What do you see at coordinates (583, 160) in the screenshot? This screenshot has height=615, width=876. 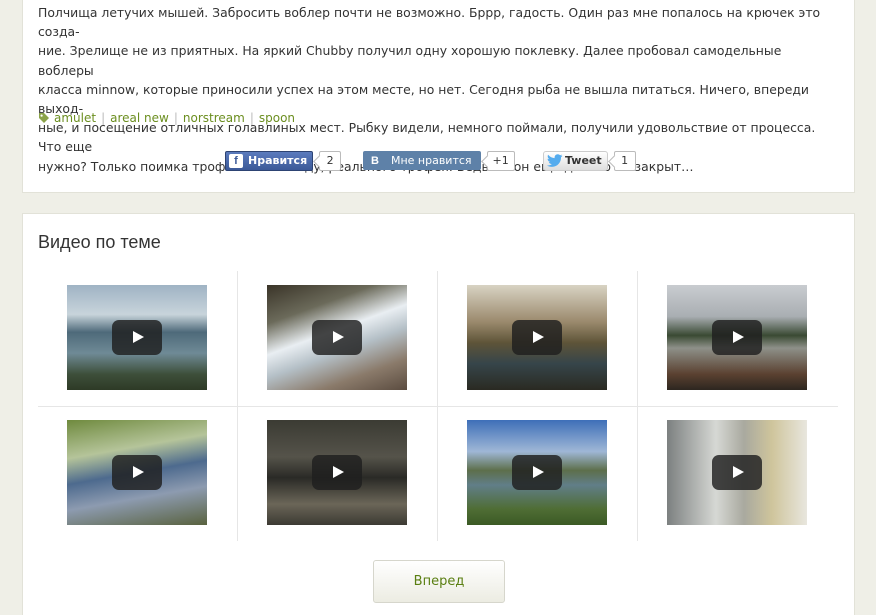 I see `tweet-label: Tweet` at bounding box center [583, 160].